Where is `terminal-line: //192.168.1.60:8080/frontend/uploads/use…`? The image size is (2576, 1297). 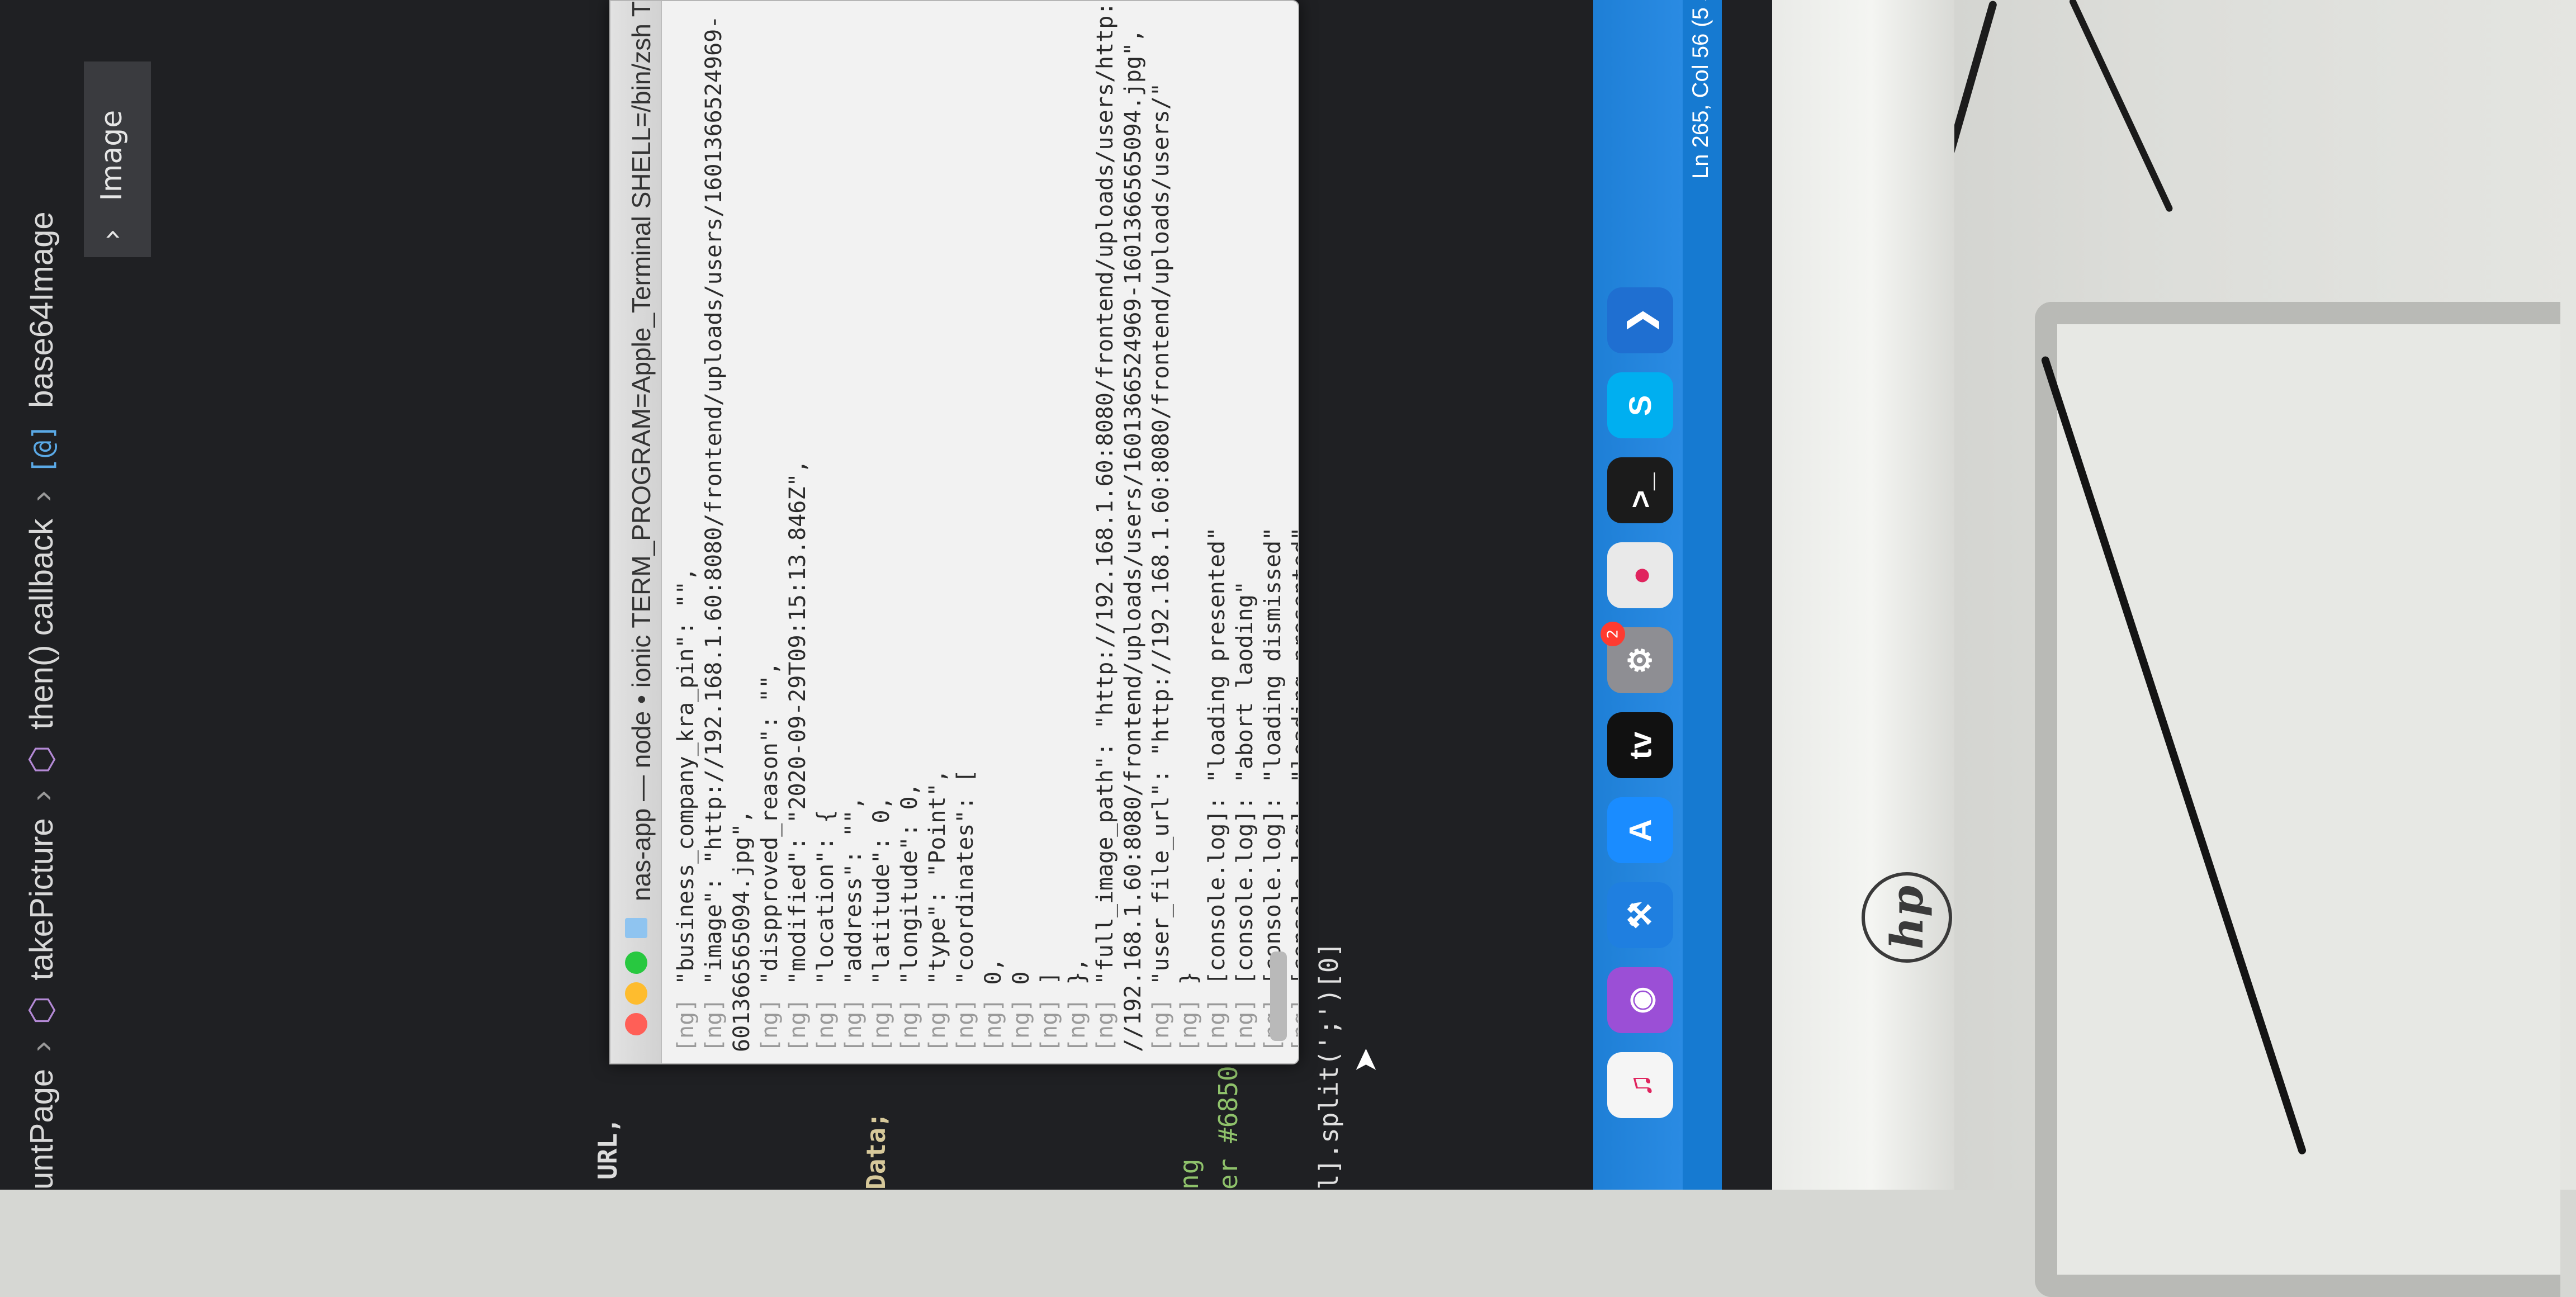
terminal-line: //192.168.1.60:8080/frontend/uploads/use… is located at coordinates (1133, 540).